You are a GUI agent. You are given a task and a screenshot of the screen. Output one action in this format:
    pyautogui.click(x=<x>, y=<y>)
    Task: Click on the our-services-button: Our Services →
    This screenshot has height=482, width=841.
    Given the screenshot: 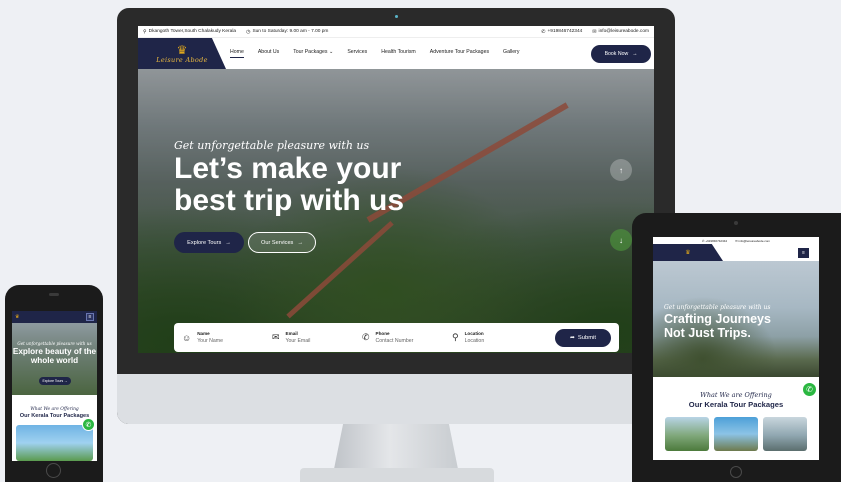 What is the action you would take?
    pyautogui.click(x=282, y=242)
    